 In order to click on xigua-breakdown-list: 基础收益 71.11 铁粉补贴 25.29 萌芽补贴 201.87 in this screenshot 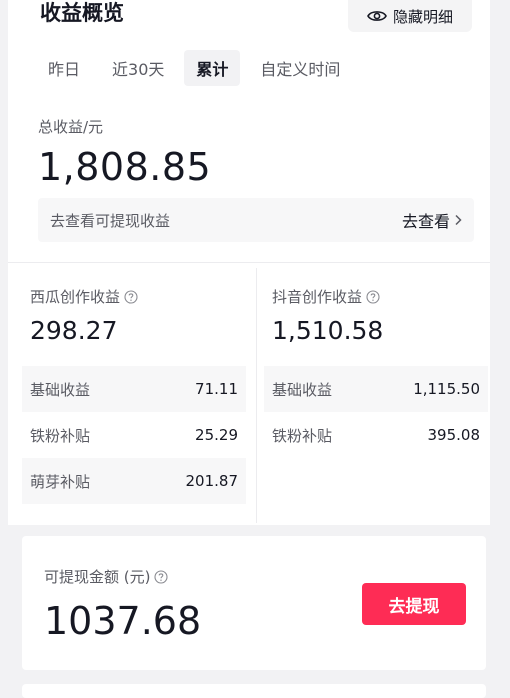, I will do `click(134, 435)`.